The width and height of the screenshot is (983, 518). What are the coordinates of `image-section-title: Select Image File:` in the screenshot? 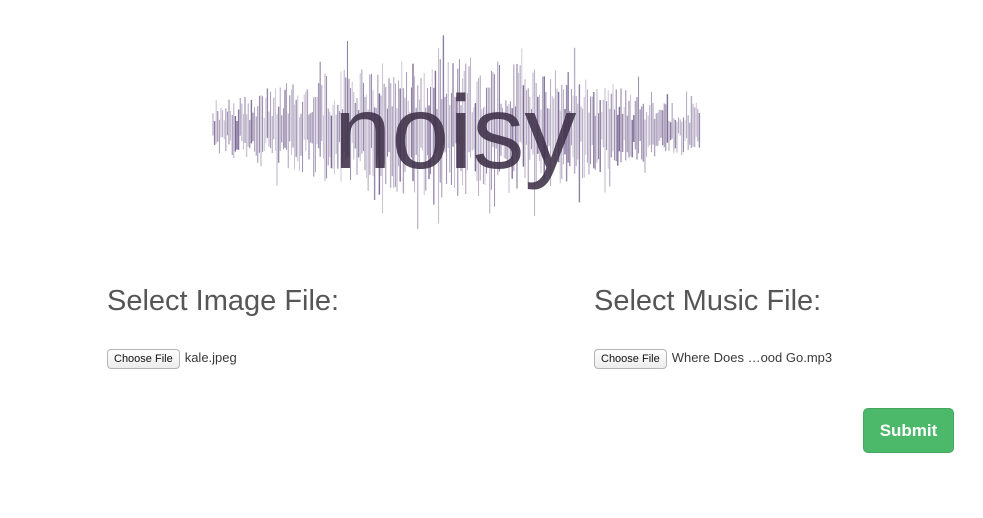 It's located at (223, 301).